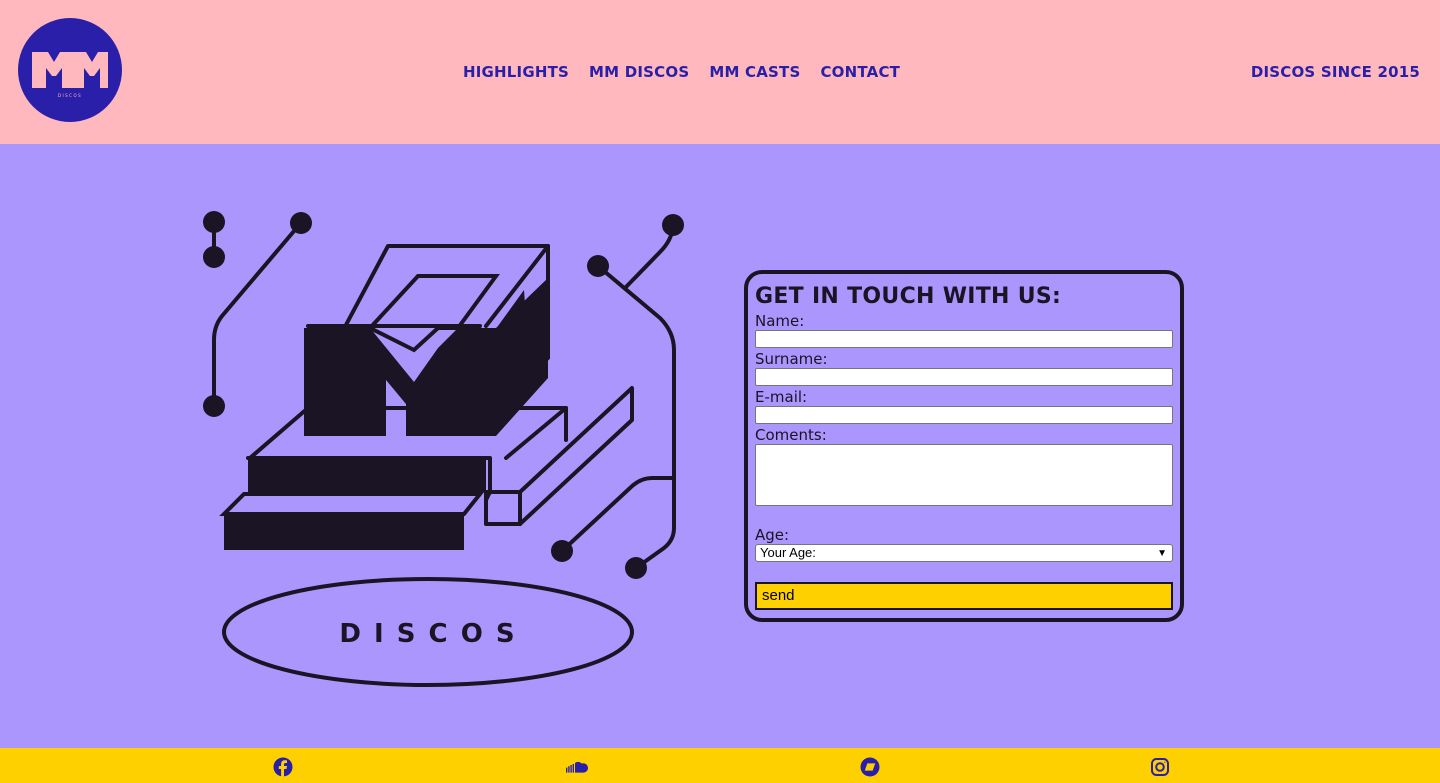 Image resolution: width=1440 pixels, height=783 pixels. Describe the element at coordinates (964, 377) in the screenshot. I see `surname-input` at that location.